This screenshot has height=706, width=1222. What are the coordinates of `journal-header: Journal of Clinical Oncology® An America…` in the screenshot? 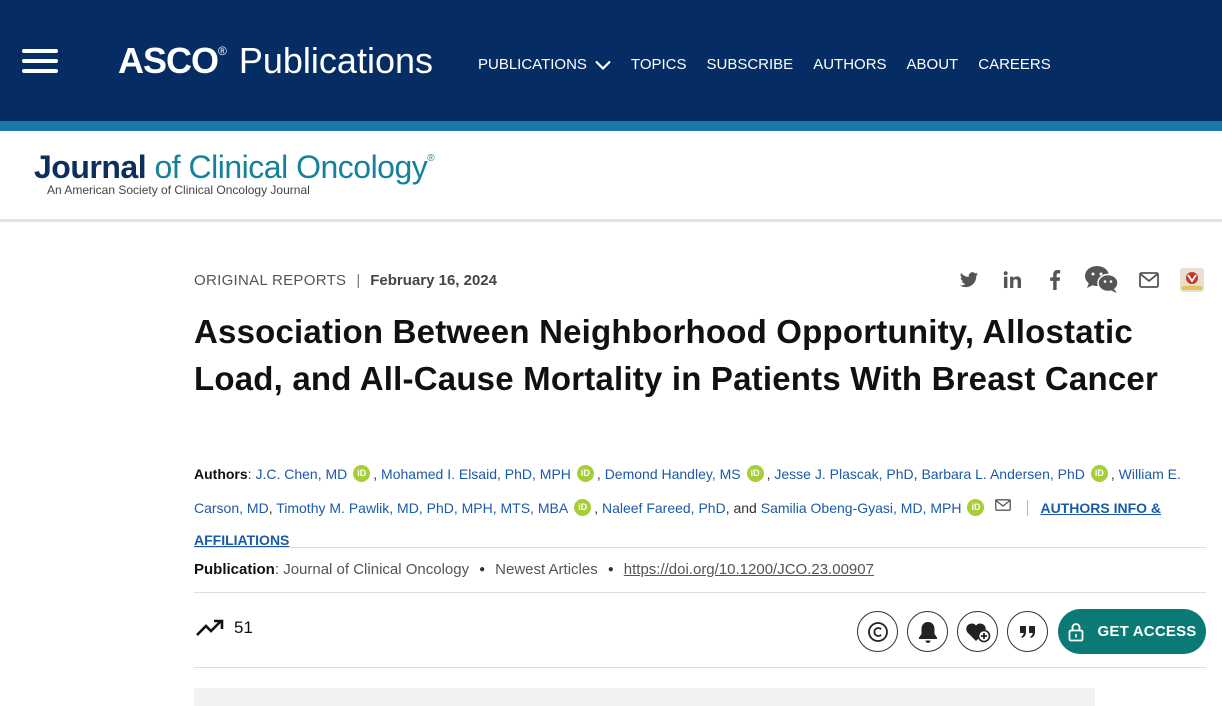 It's located at (611, 176).